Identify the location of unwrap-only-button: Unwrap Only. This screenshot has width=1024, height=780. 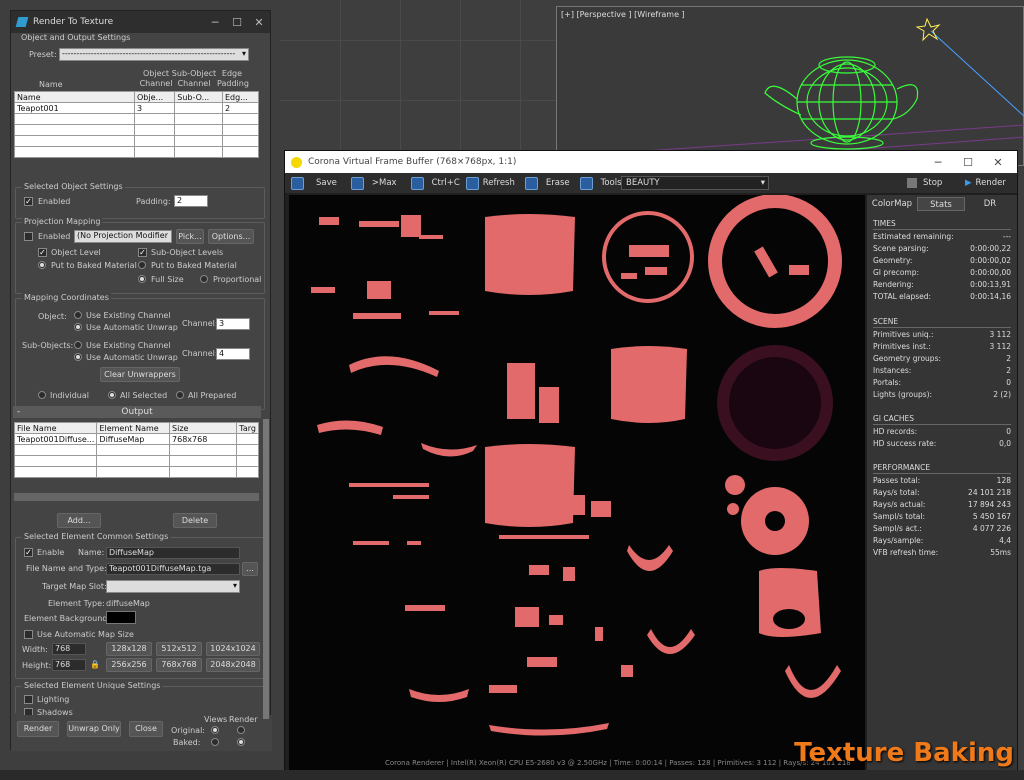
(94, 729).